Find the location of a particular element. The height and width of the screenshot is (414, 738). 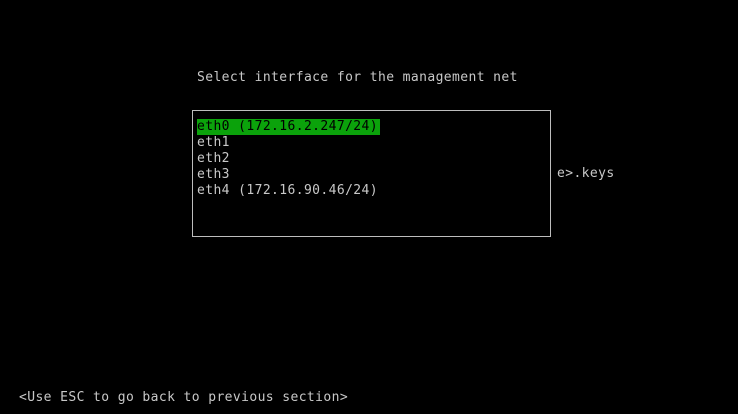

interface-option-eth4: eth4 (172.16.90.46/24) is located at coordinates (288, 191).